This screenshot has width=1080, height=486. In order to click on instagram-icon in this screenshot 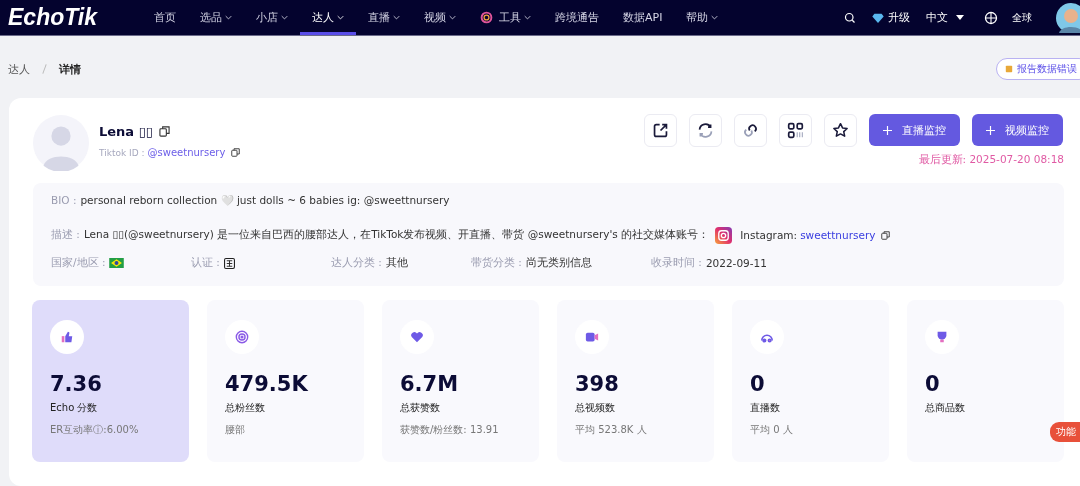, I will do `click(724, 235)`.